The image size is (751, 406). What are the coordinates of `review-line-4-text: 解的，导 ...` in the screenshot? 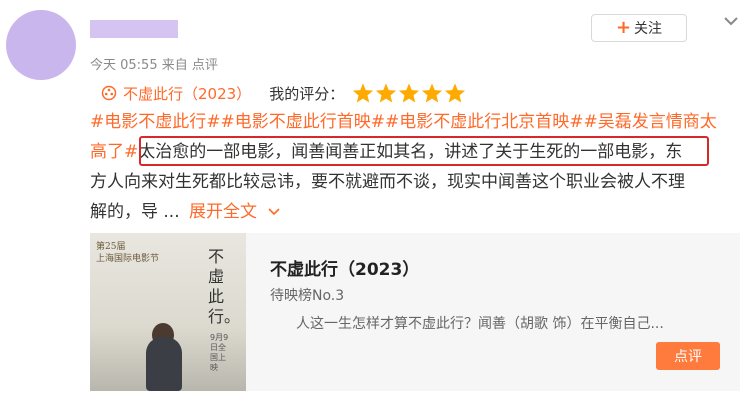 It's located at (135, 212).